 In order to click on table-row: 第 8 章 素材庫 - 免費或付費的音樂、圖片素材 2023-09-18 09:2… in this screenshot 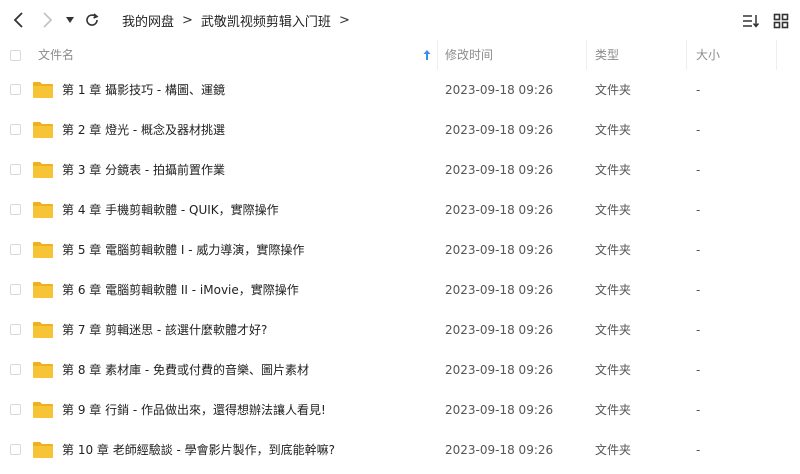, I will do `click(400, 370)`.